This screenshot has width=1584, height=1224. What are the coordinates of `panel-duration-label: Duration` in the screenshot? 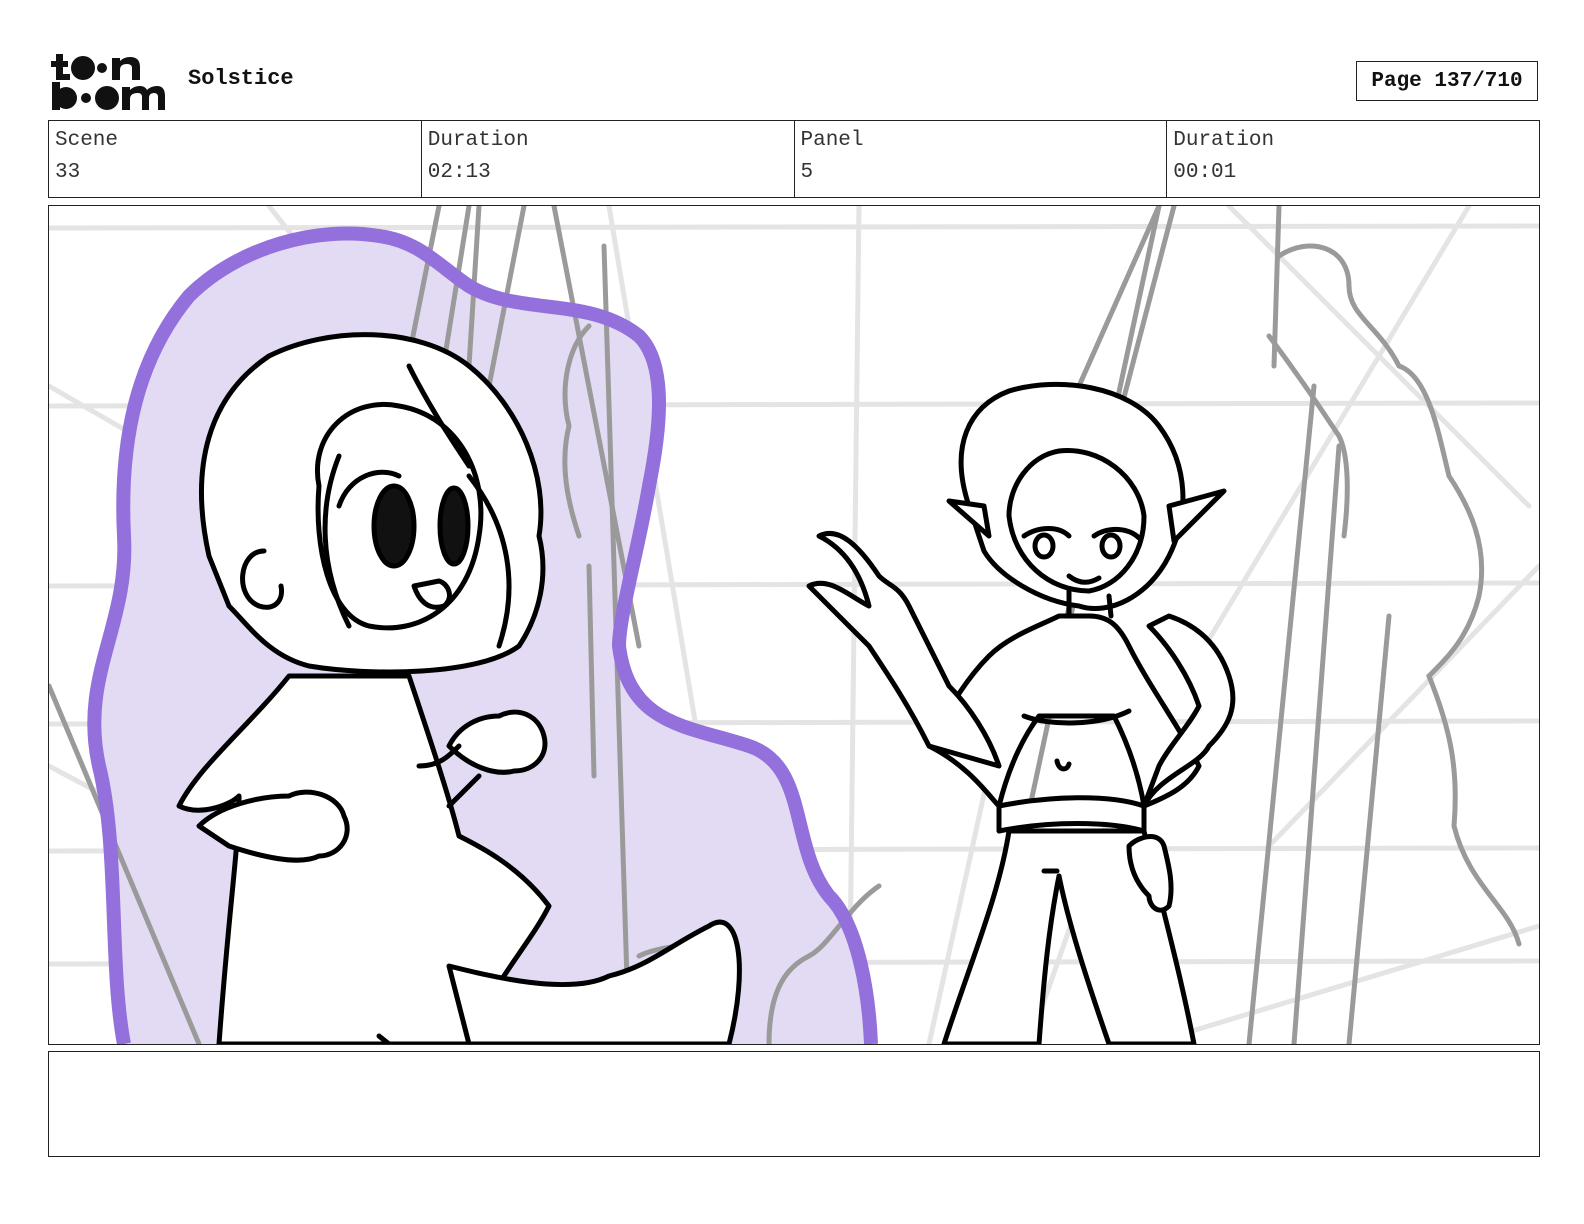 It's located at (1224, 140).